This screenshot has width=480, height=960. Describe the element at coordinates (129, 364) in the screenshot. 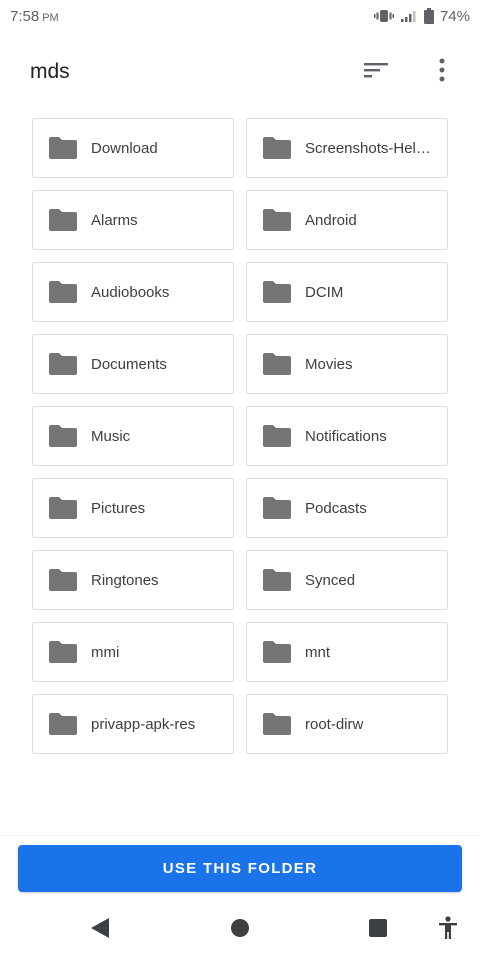

I see `folder-name: Documents` at that location.